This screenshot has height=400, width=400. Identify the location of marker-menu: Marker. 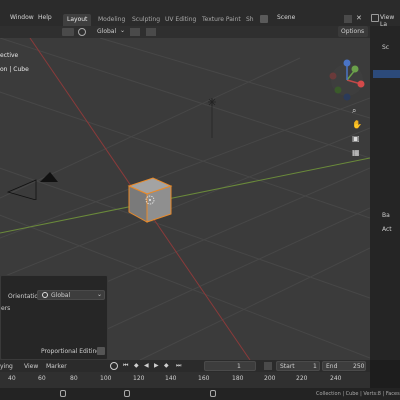
(56, 366).